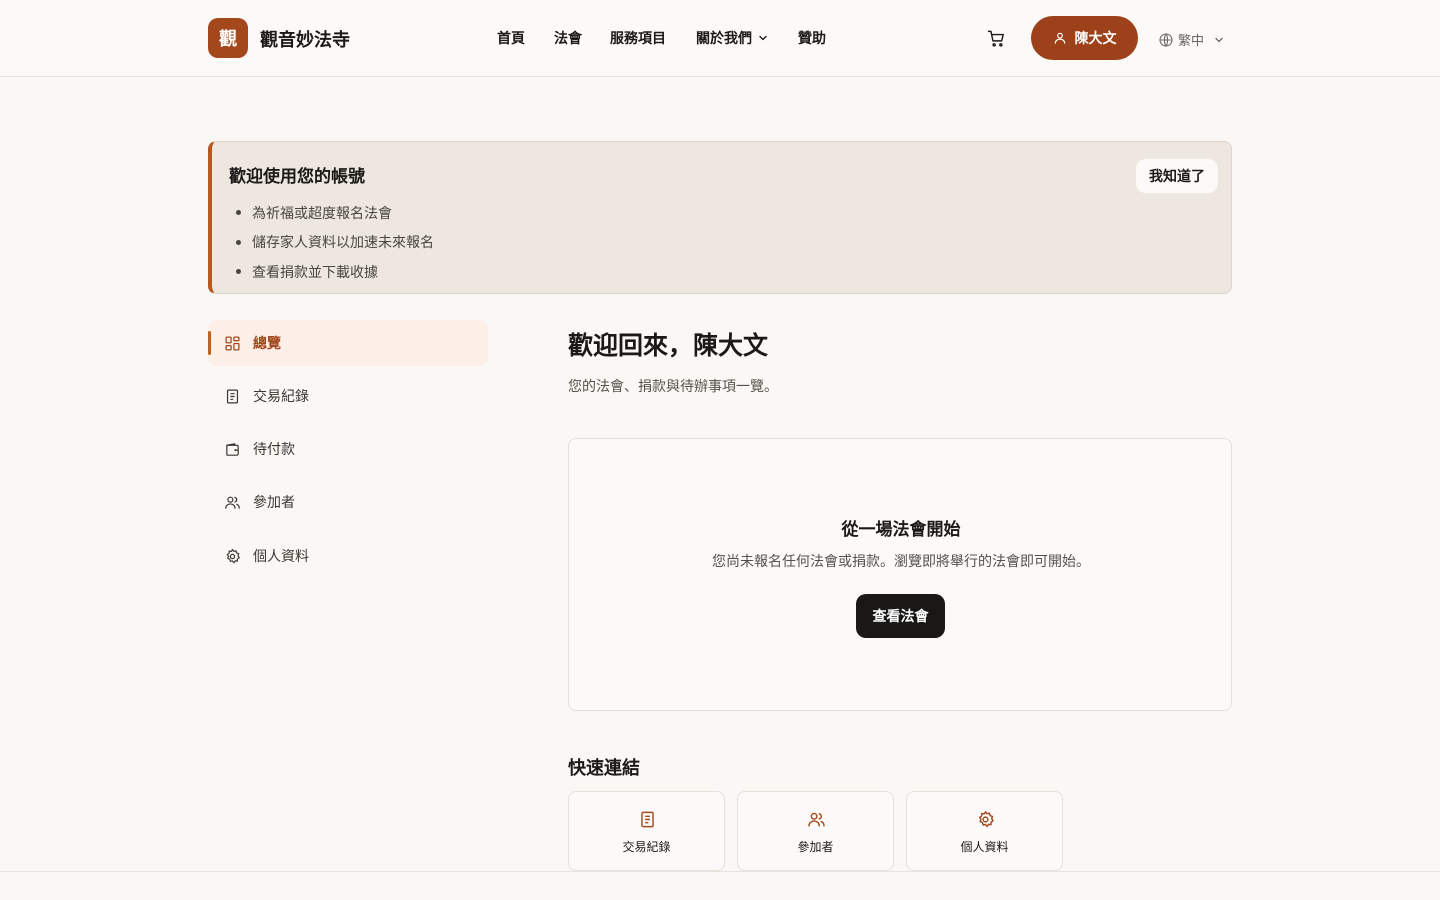 The height and width of the screenshot is (900, 1440). Describe the element at coordinates (348, 343) in the screenshot. I see `sidebar-item-overview: 總覽` at that location.